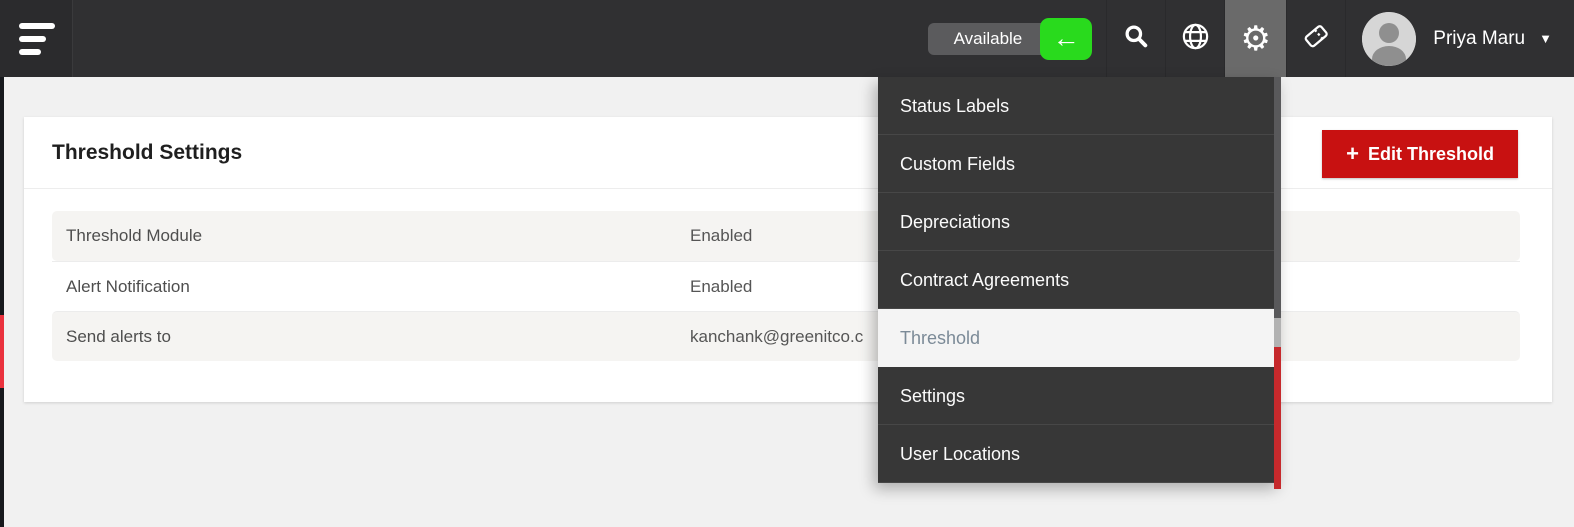 This screenshot has height=527, width=1574. What do you see at coordinates (118, 336) in the screenshot?
I see `row-label: Send alerts to` at bounding box center [118, 336].